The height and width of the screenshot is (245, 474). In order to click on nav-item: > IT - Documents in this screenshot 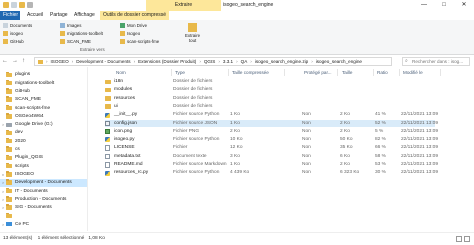, I will do `click(43, 191)`.